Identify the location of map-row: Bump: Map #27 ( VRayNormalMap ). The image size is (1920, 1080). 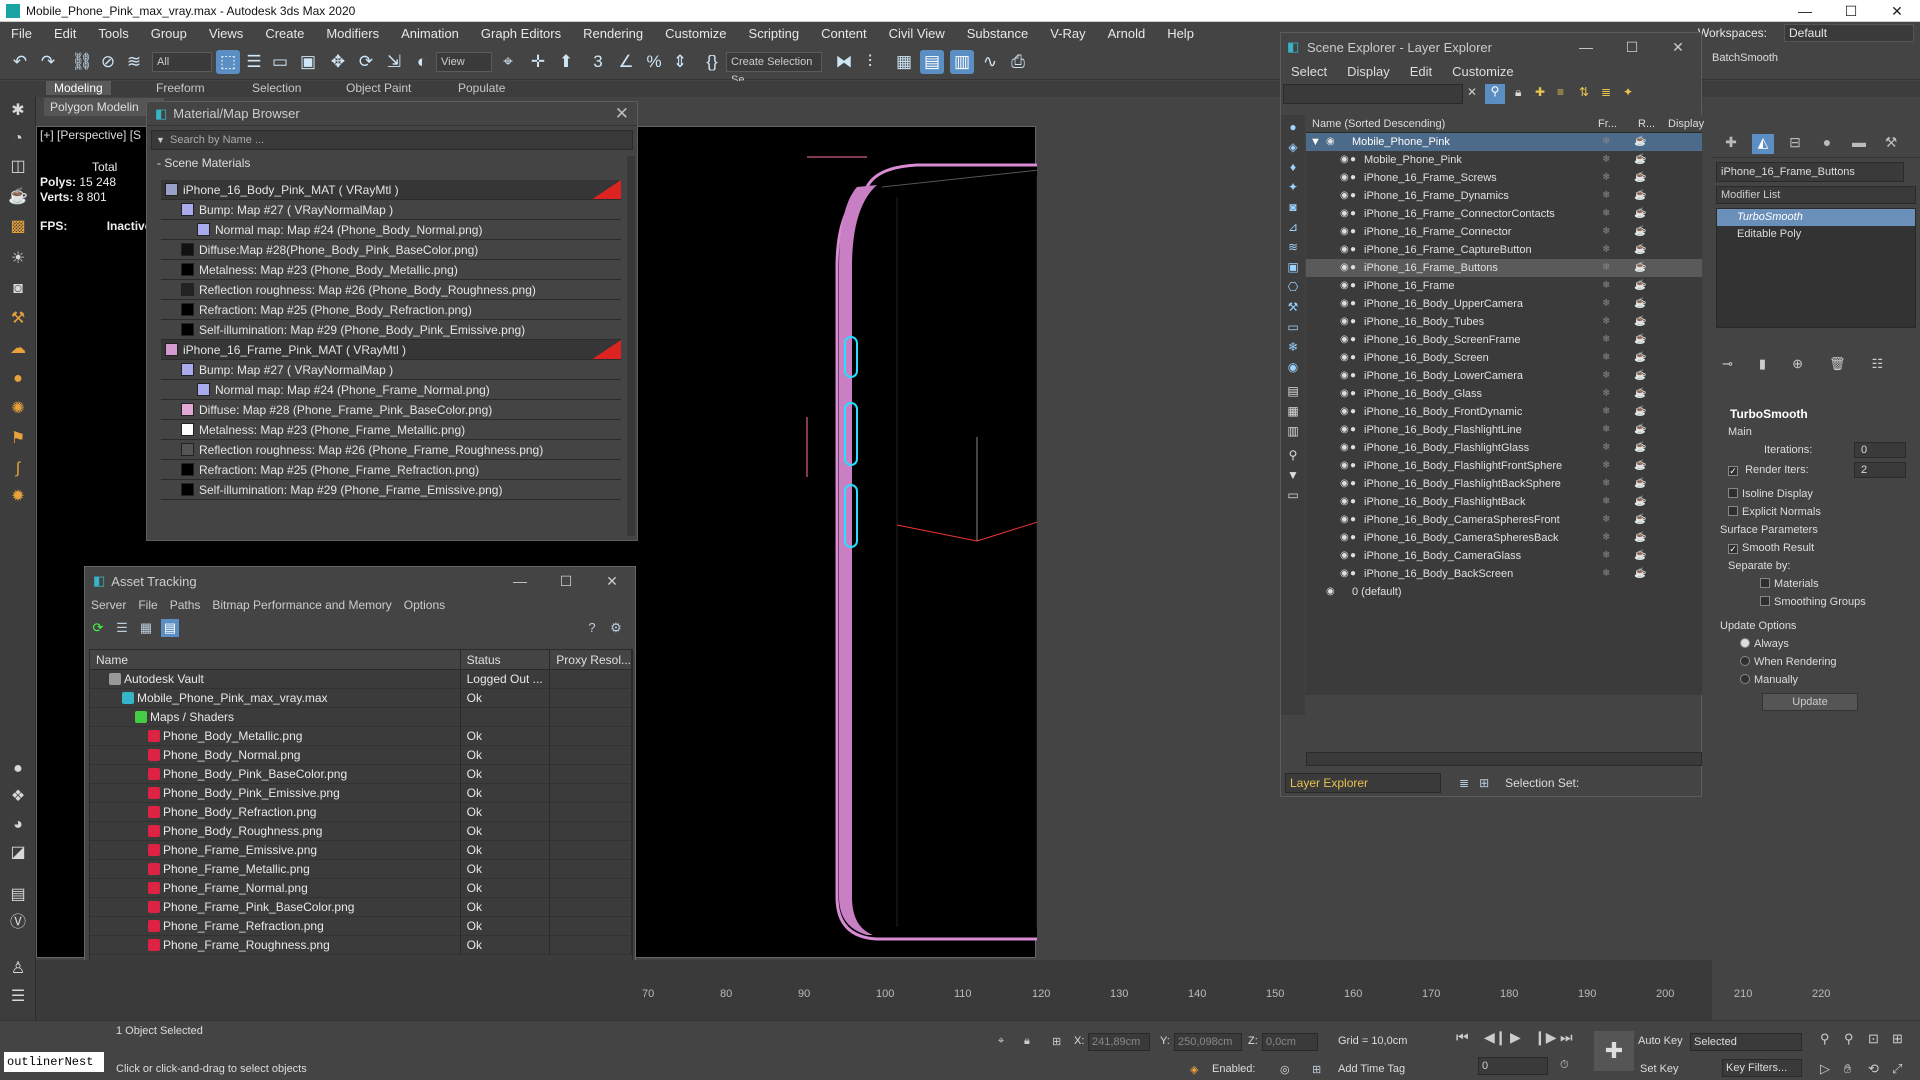
(391, 210).